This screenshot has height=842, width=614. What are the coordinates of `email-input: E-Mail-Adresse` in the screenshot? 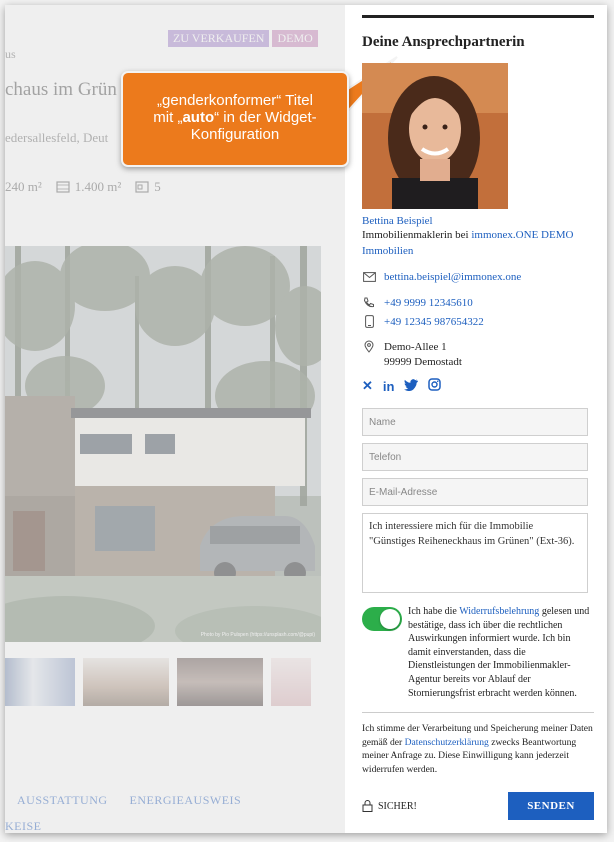 It's located at (475, 492).